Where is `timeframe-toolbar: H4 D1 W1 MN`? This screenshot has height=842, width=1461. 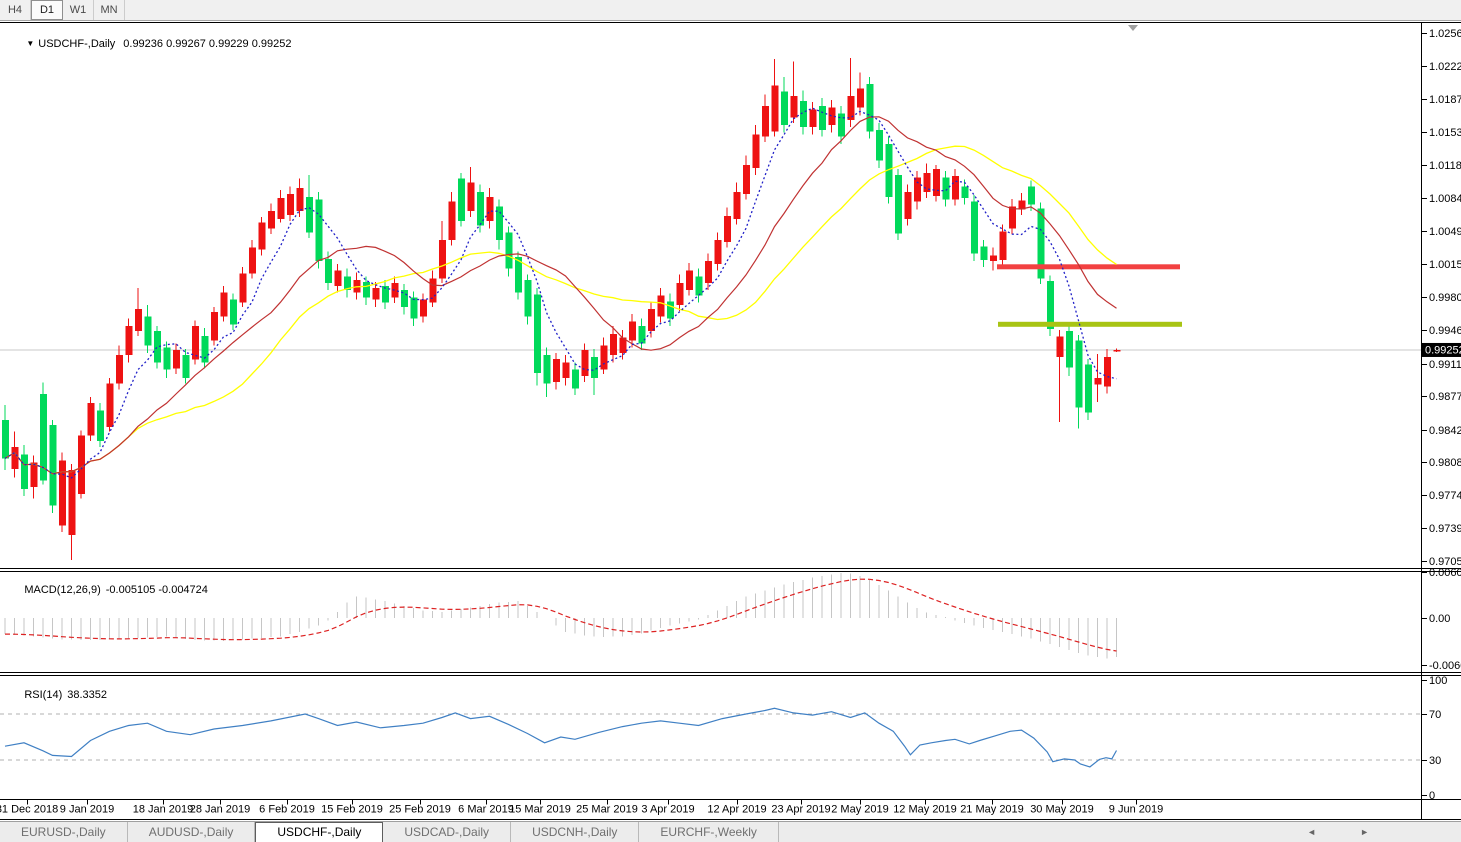
timeframe-toolbar: H4 D1 W1 MN is located at coordinates (730, 10).